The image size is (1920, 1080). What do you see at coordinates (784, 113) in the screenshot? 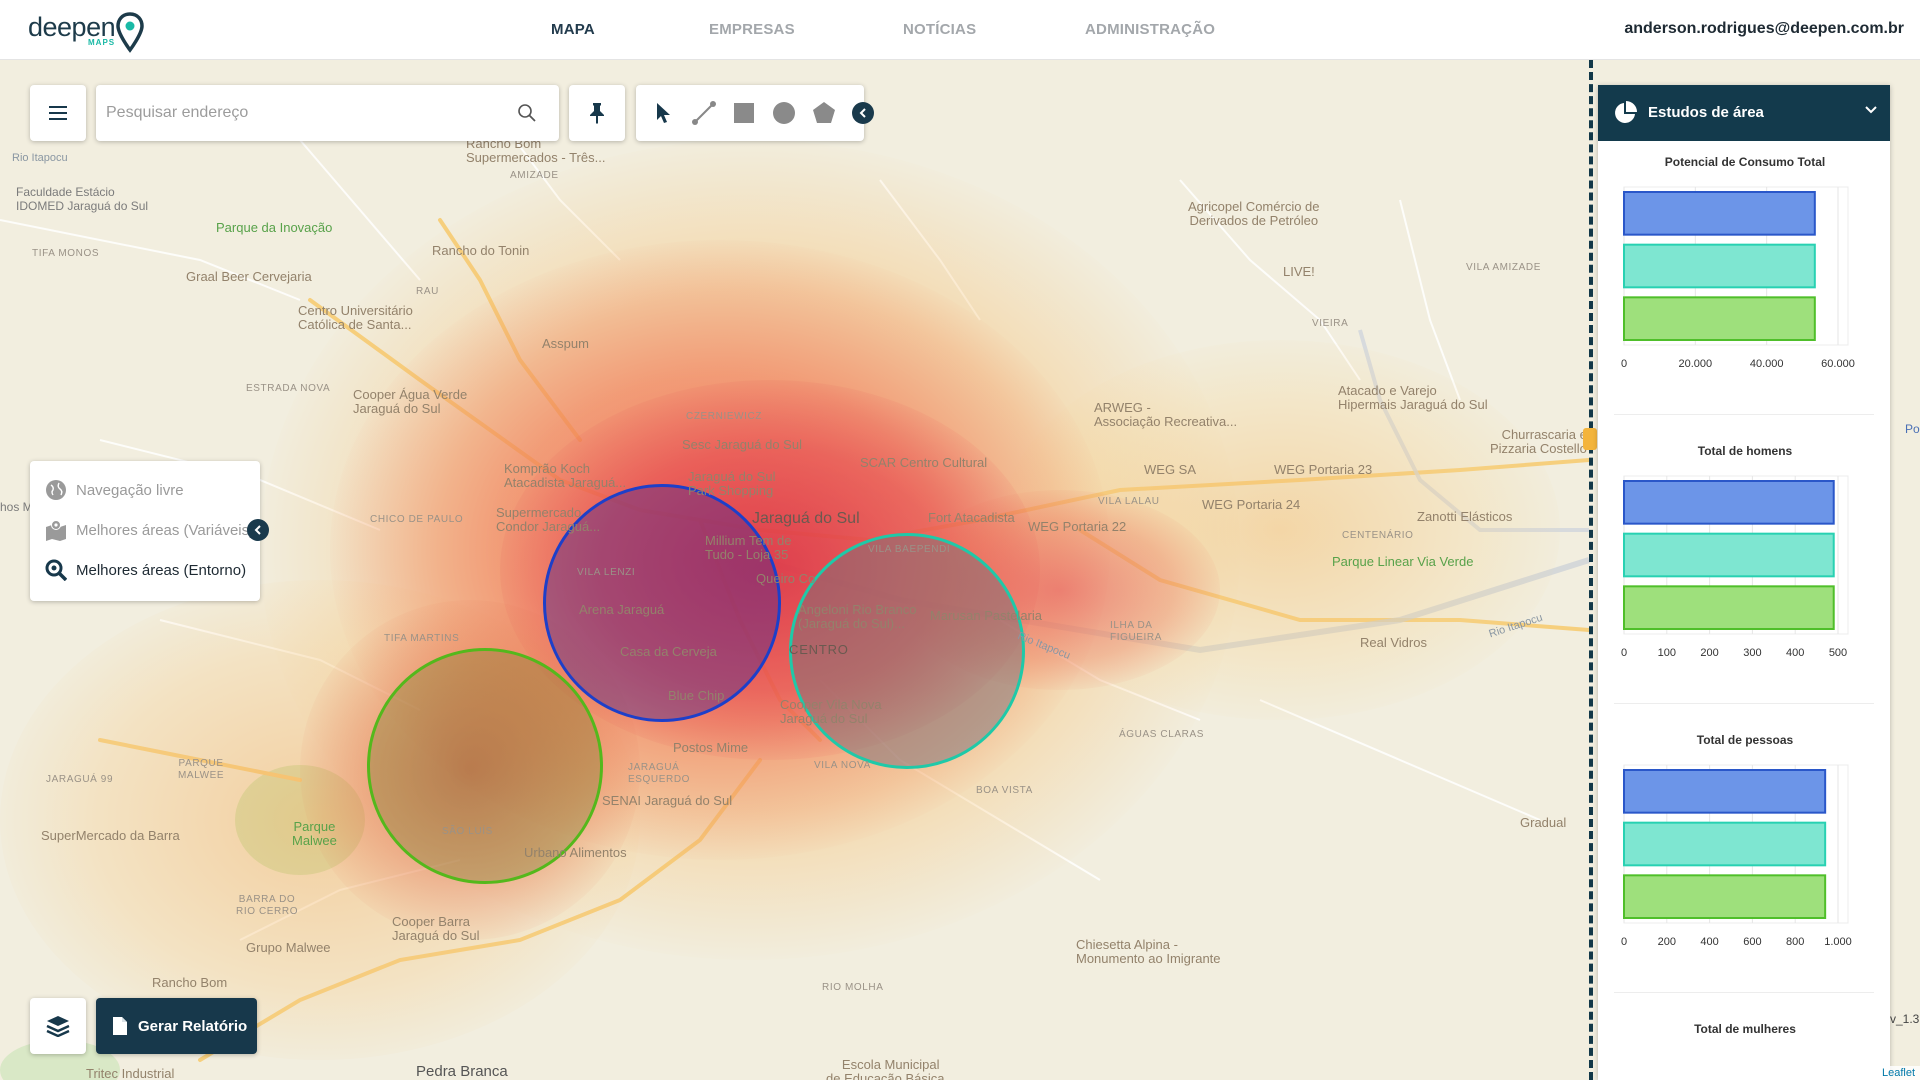
I see `circle-tool-icon` at bounding box center [784, 113].